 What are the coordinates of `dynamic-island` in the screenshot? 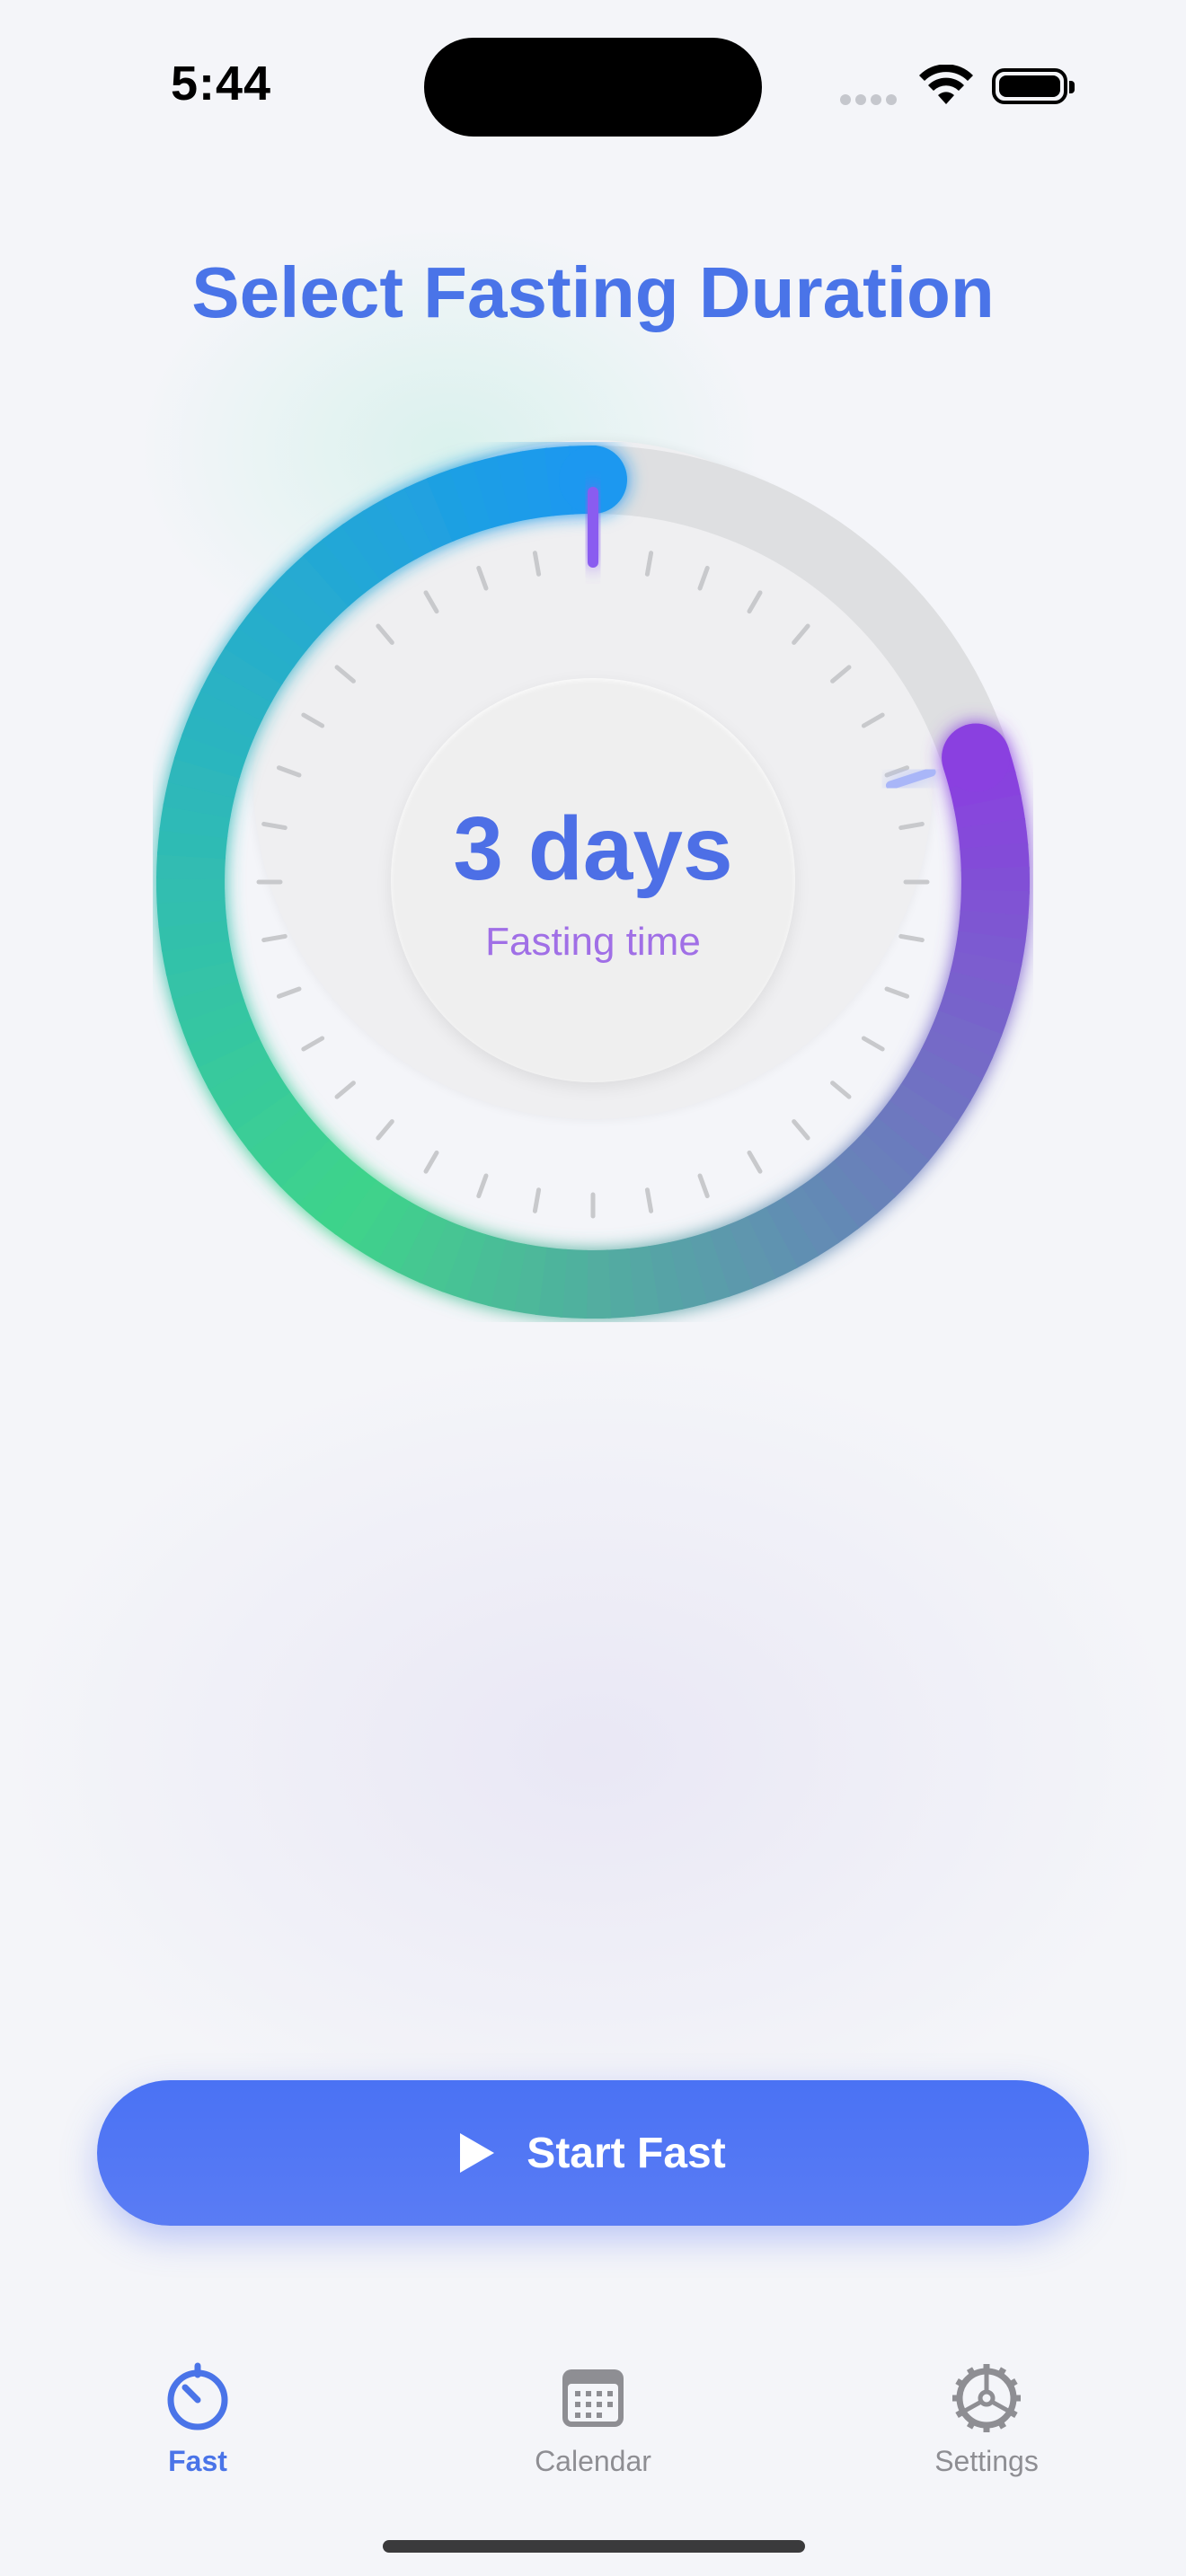 It's located at (593, 87).